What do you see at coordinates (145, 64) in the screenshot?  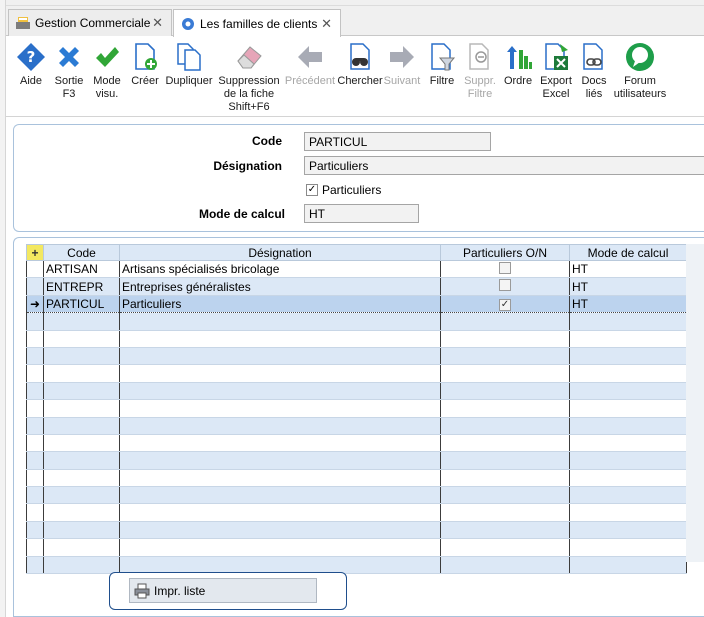 I see `create-button: Créer` at bounding box center [145, 64].